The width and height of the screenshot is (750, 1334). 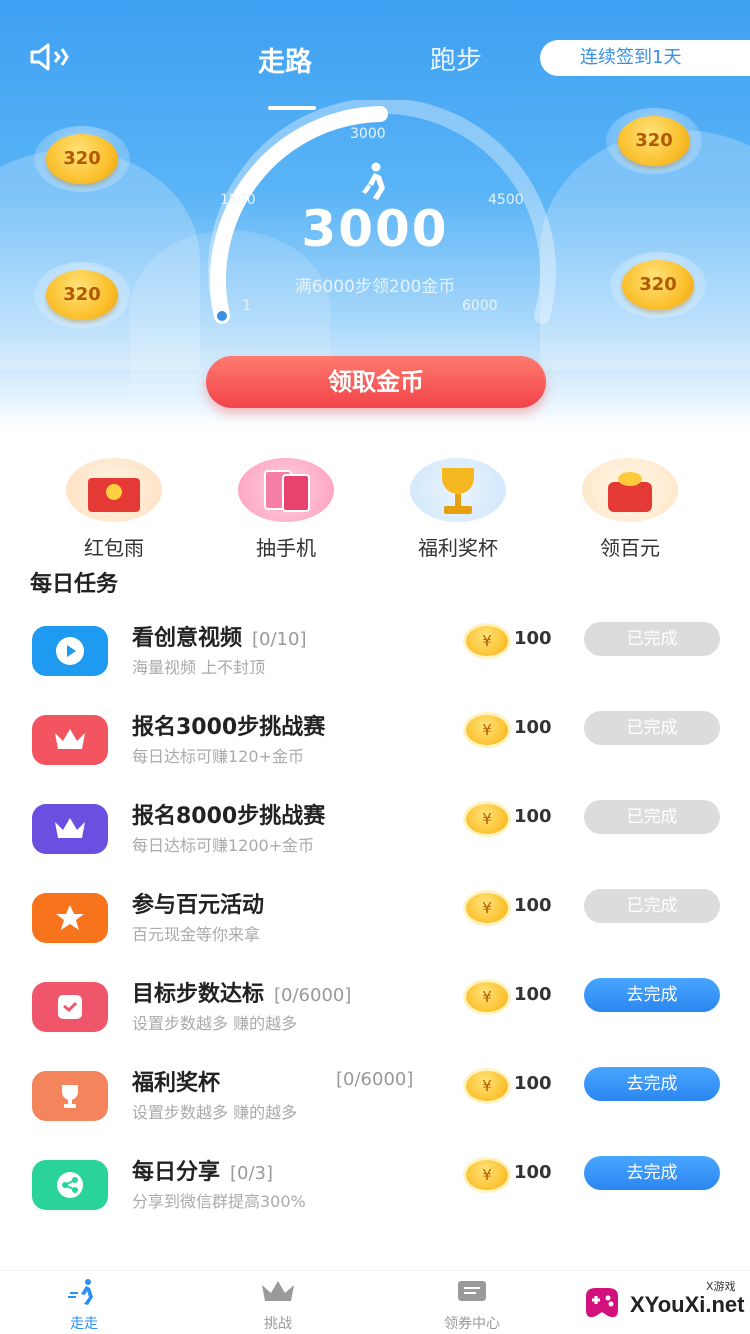 I want to click on task-name: 报名3000步挑战赛, so click(x=229, y=727).